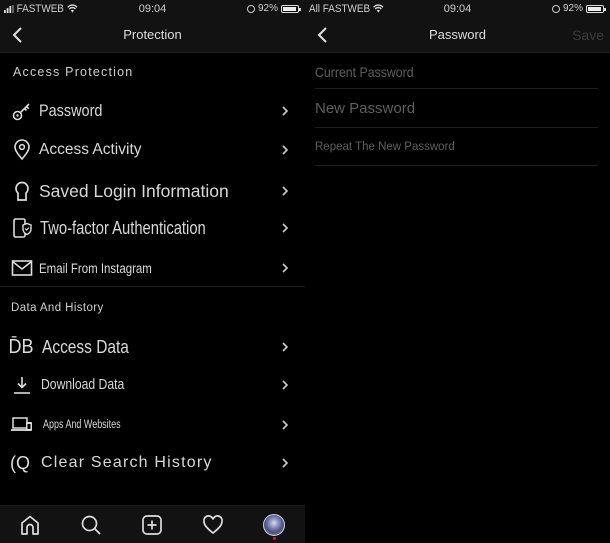 This screenshot has width=610, height=543. I want to click on search-icon, so click(91, 525).